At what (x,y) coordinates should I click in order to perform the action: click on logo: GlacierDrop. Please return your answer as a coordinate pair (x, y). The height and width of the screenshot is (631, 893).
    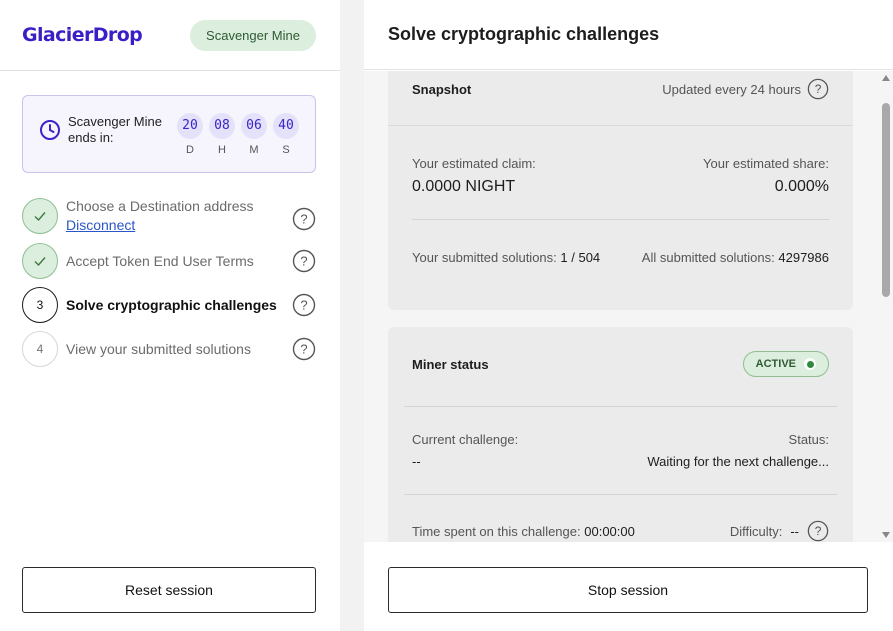
    Looking at the image, I should click on (82, 35).